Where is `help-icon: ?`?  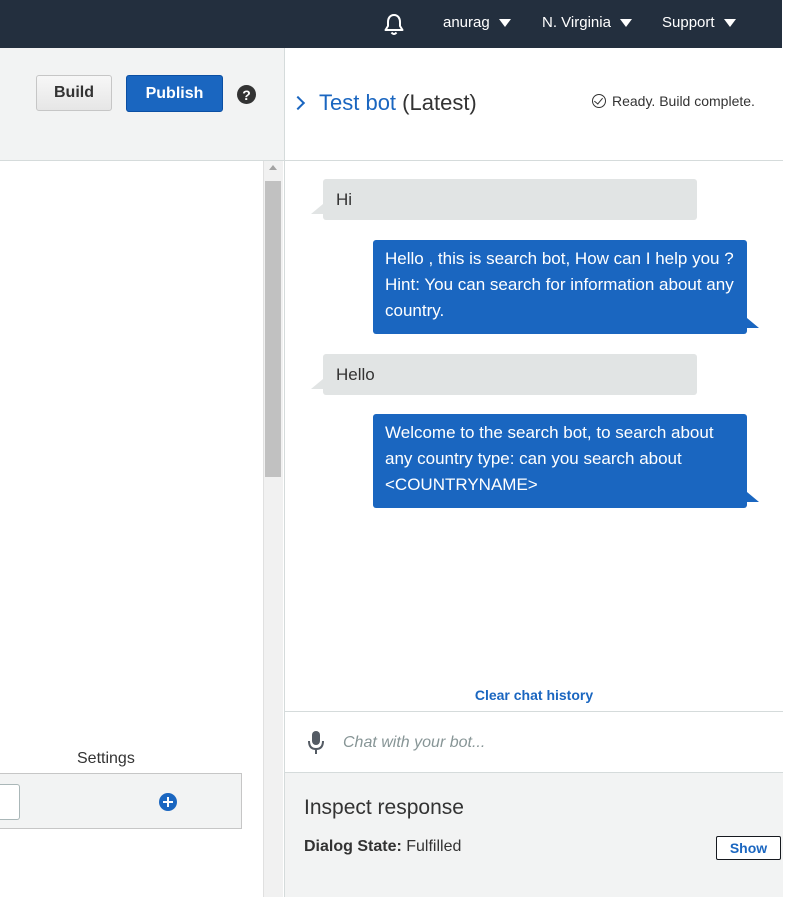 help-icon: ? is located at coordinates (246, 94).